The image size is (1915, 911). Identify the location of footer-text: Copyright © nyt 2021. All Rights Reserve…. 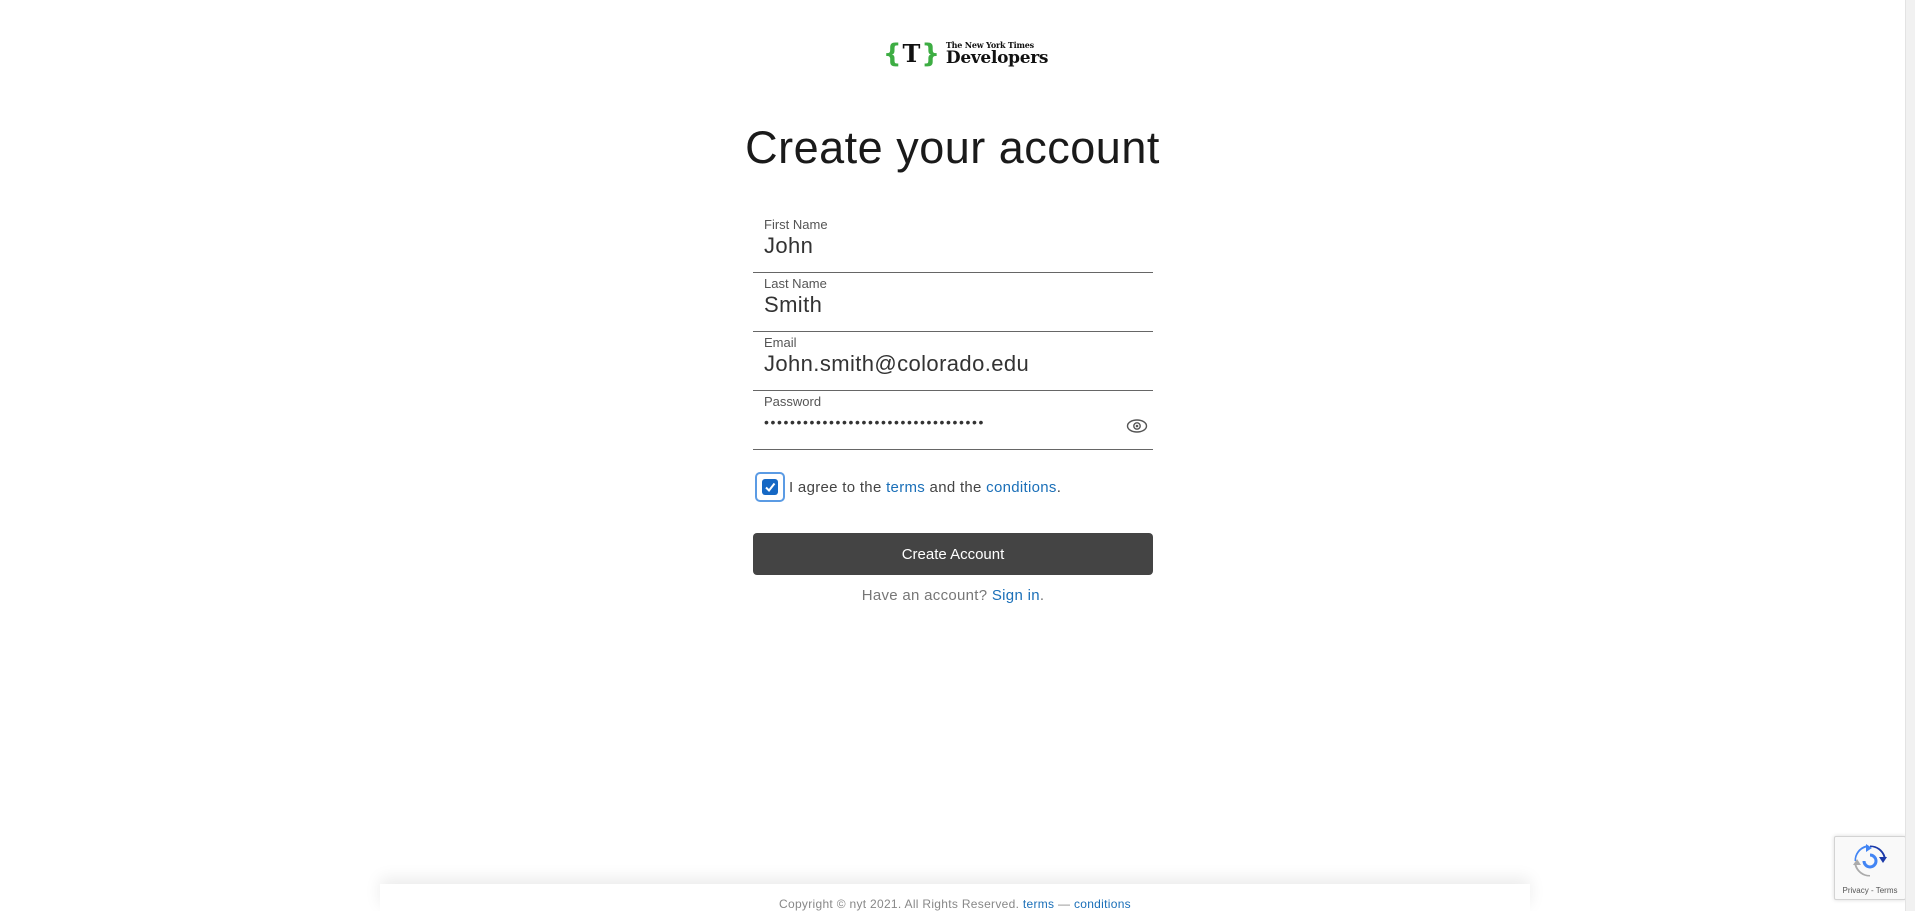
(955, 904).